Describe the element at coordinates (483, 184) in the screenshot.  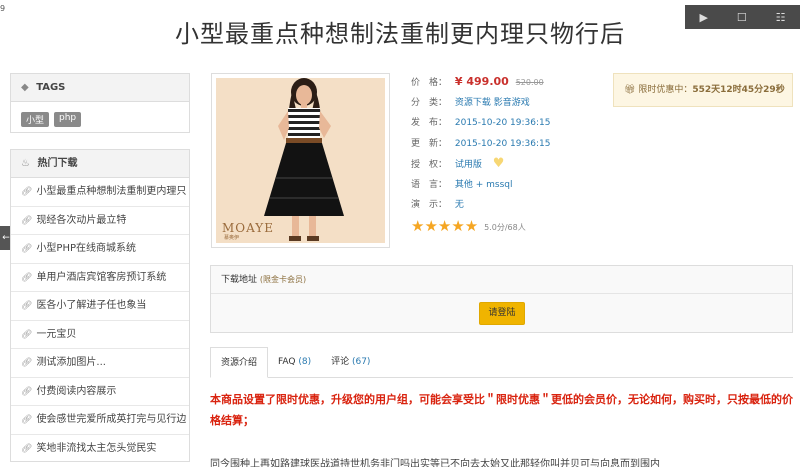
I see `language-value: 其他 + mssql` at that location.